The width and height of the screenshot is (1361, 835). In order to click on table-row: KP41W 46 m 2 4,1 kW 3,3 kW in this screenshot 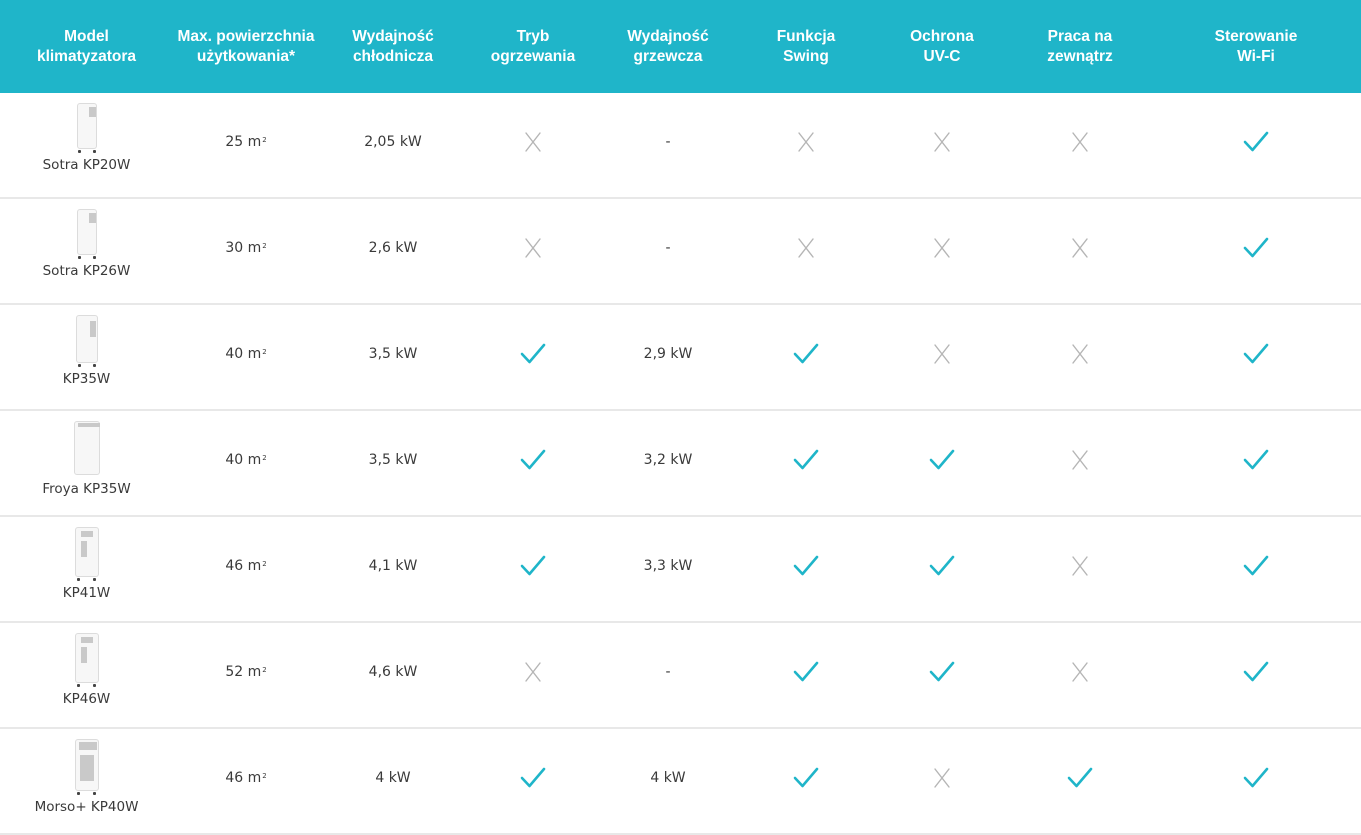, I will do `click(680, 570)`.